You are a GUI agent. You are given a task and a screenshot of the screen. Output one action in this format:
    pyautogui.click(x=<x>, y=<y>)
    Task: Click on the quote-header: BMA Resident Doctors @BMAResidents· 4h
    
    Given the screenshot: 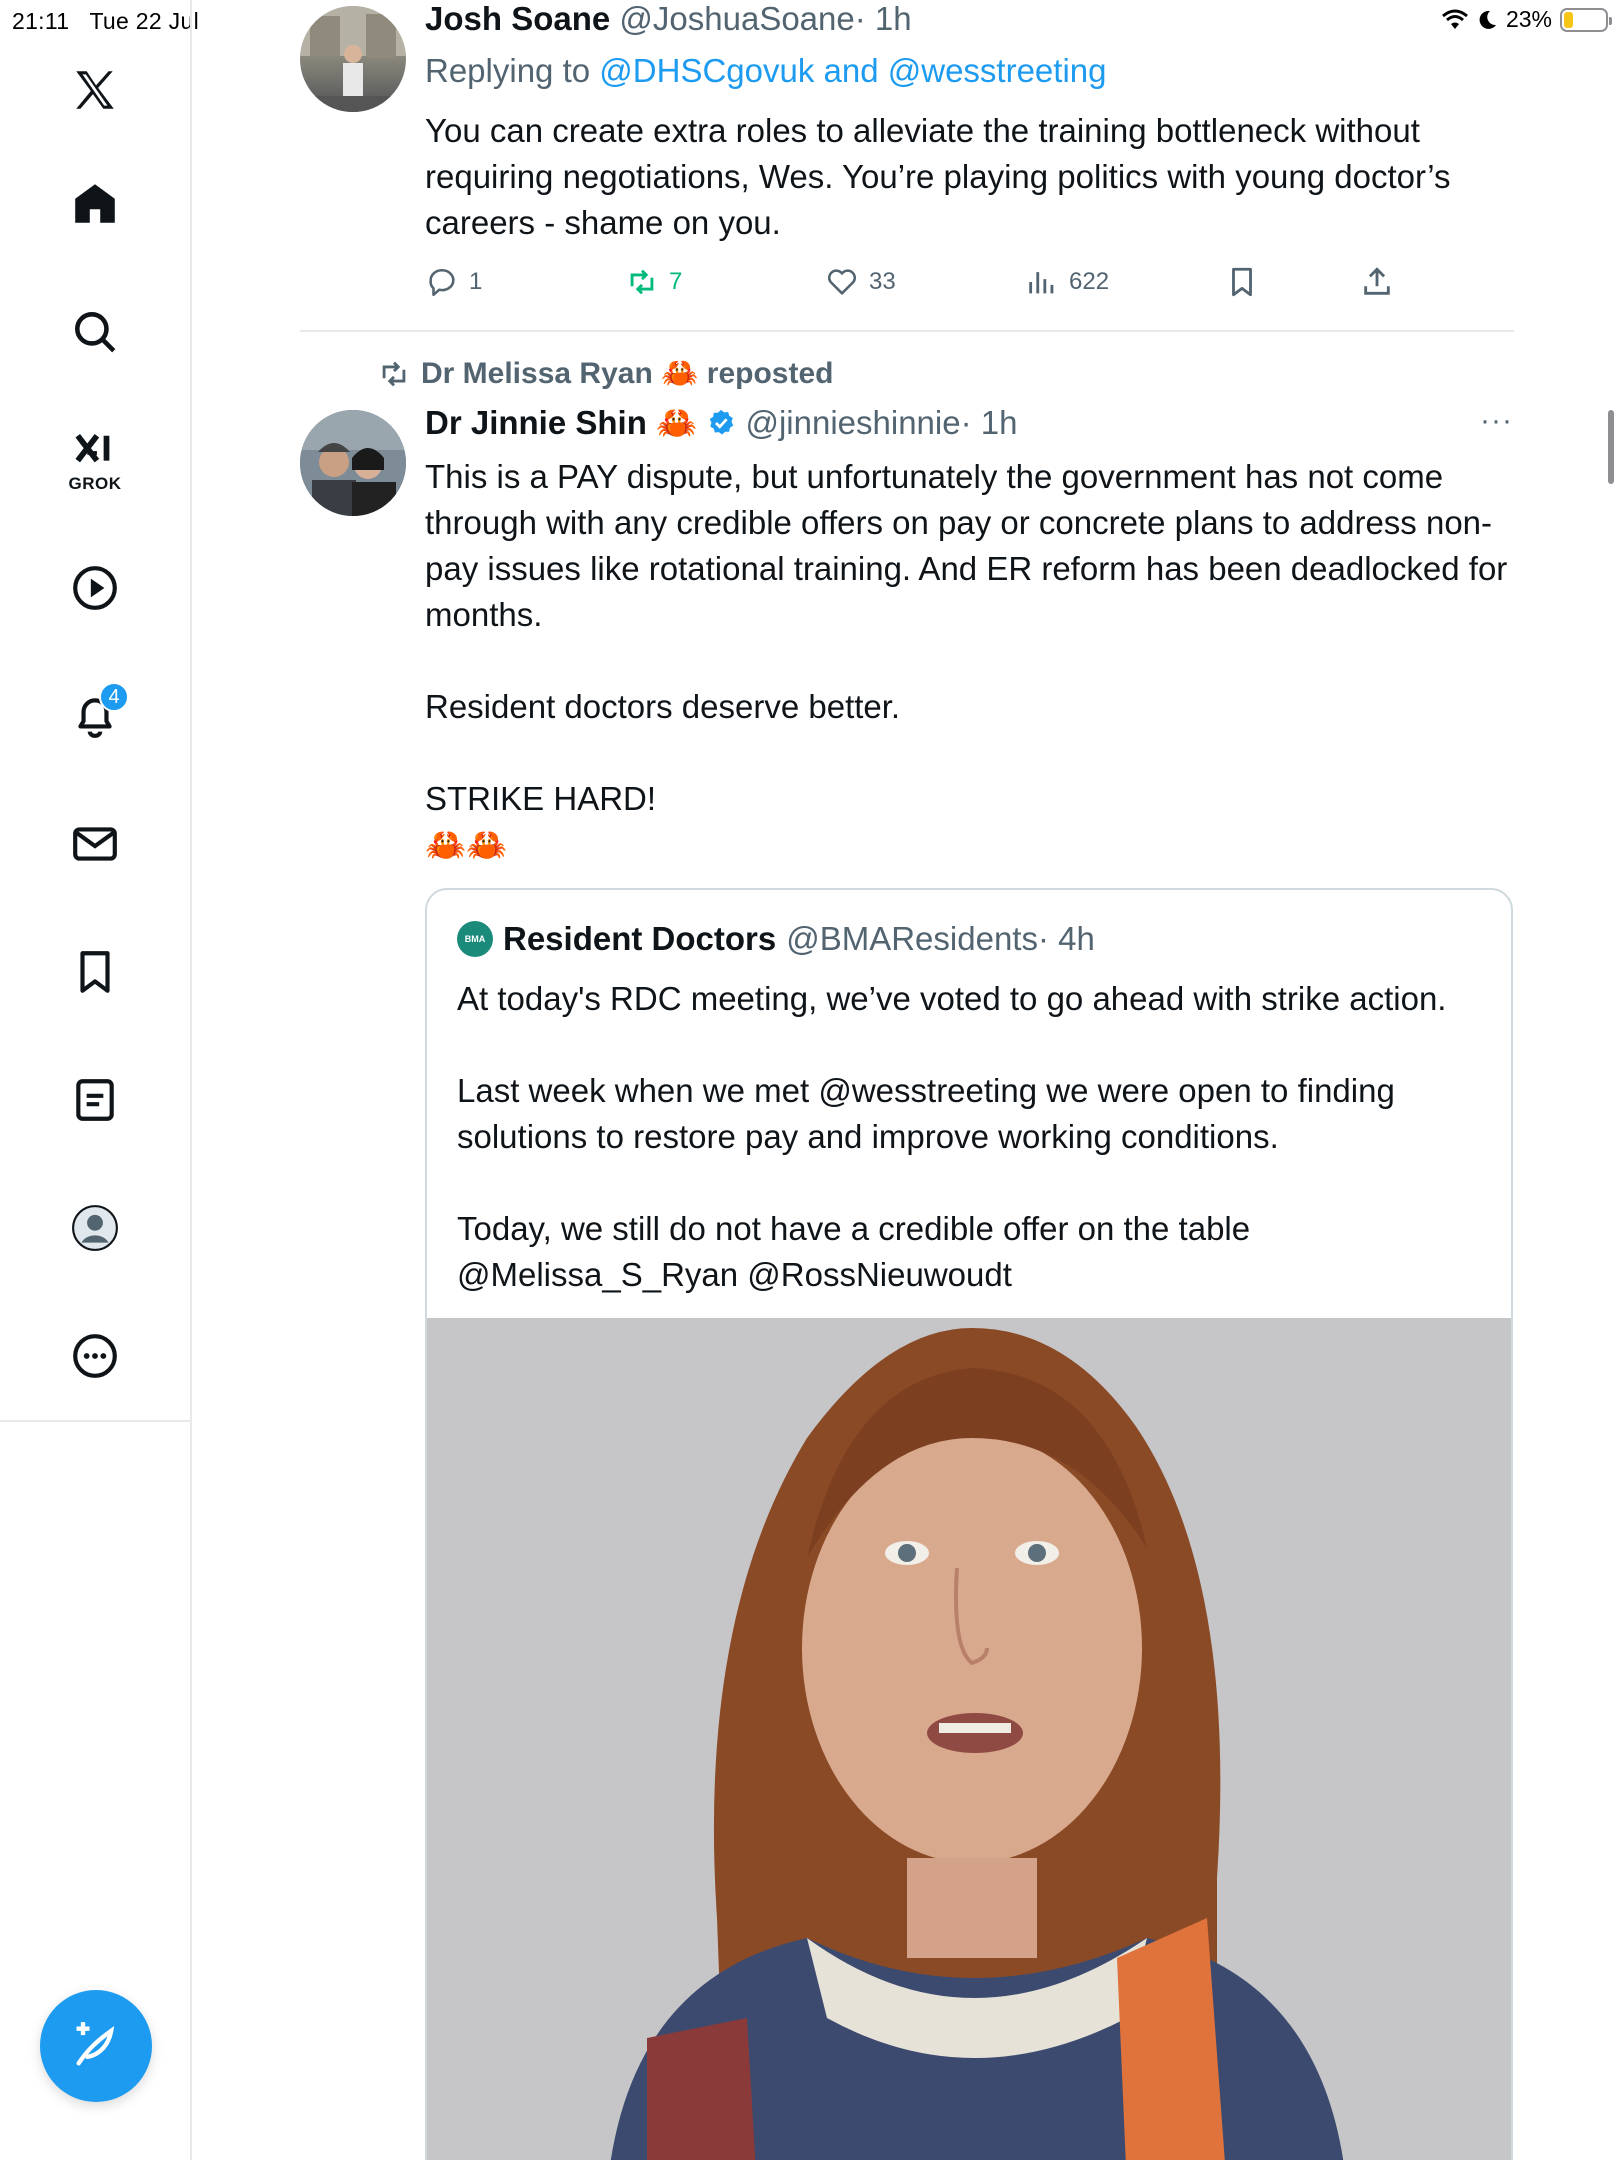 What is the action you would take?
    pyautogui.click(x=776, y=939)
    